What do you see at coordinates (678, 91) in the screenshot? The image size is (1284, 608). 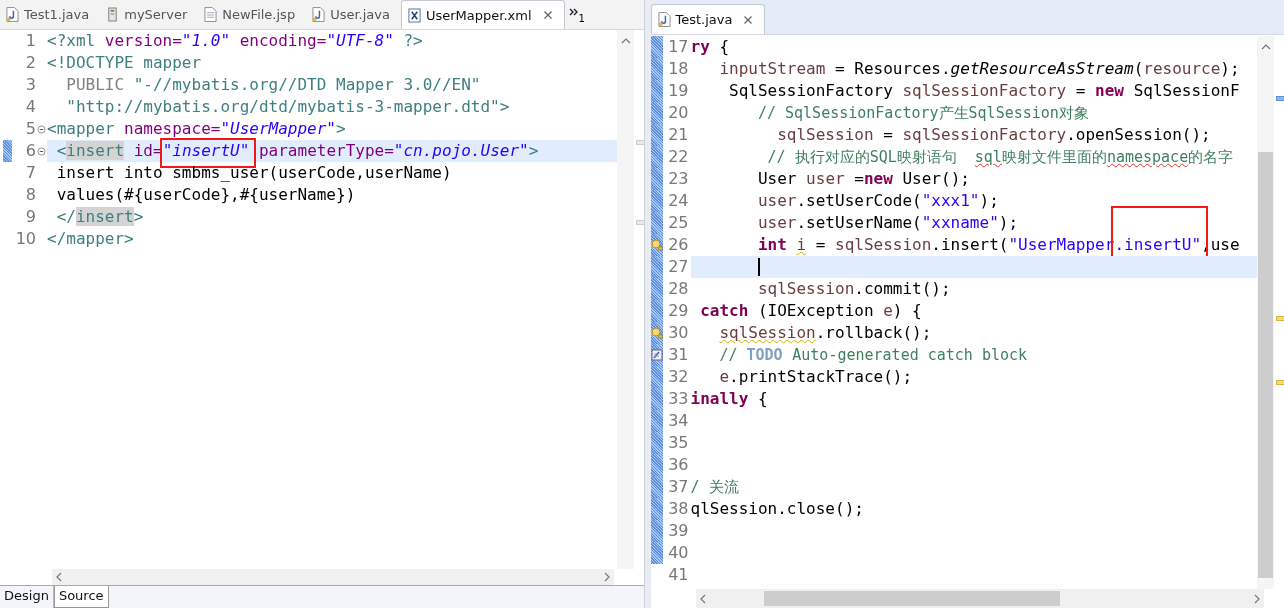 I see `line-number: 19` at bounding box center [678, 91].